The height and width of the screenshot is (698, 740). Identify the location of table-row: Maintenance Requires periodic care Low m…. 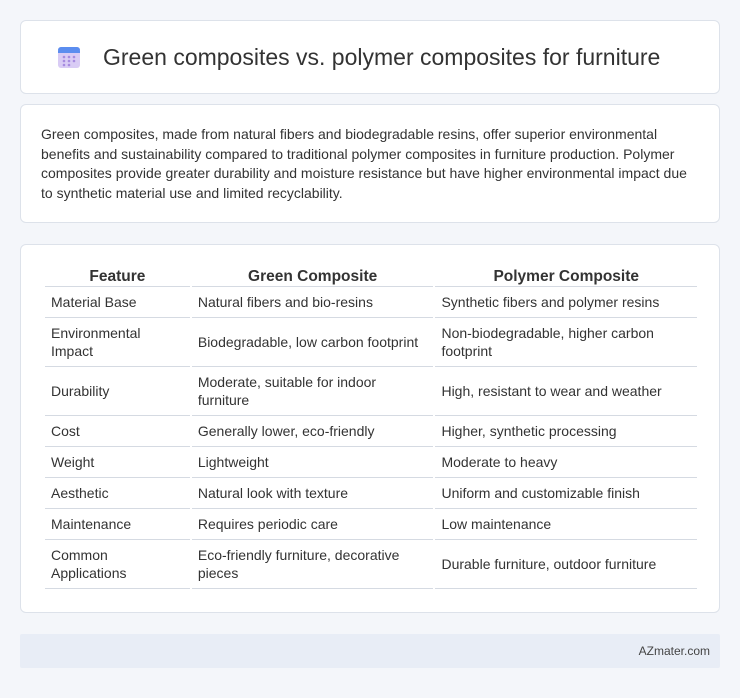
(371, 524).